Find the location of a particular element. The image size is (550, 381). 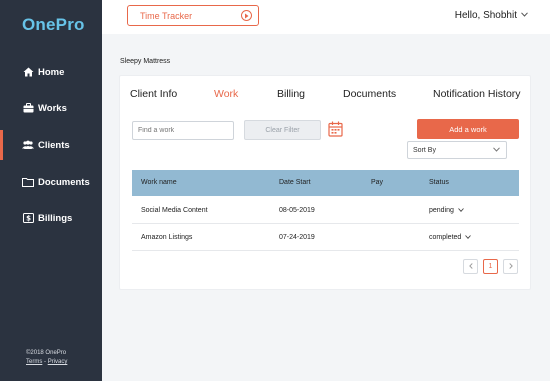

greeting-text: Hello, Shobhit is located at coordinates (485, 15).